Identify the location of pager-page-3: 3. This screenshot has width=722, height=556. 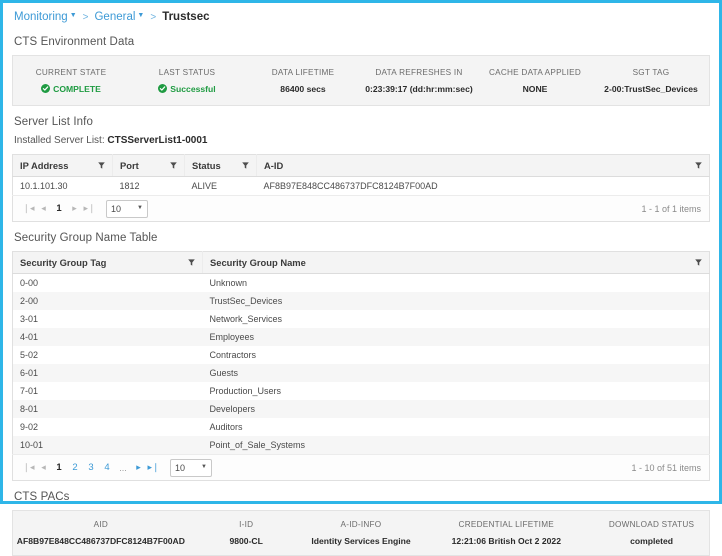
(91, 467).